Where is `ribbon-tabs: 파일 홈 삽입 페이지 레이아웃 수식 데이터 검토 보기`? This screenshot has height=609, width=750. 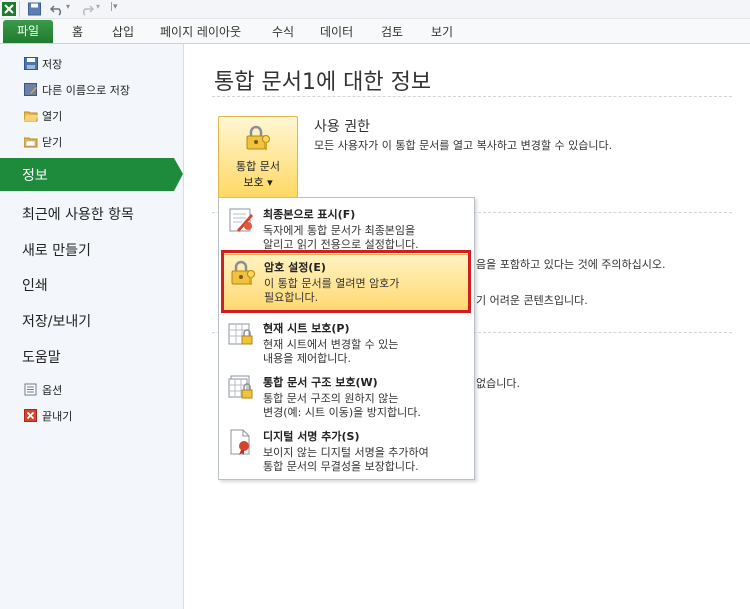
ribbon-tabs: 파일 홈 삽입 페이지 레이아웃 수식 데이터 검토 보기 is located at coordinates (375, 31).